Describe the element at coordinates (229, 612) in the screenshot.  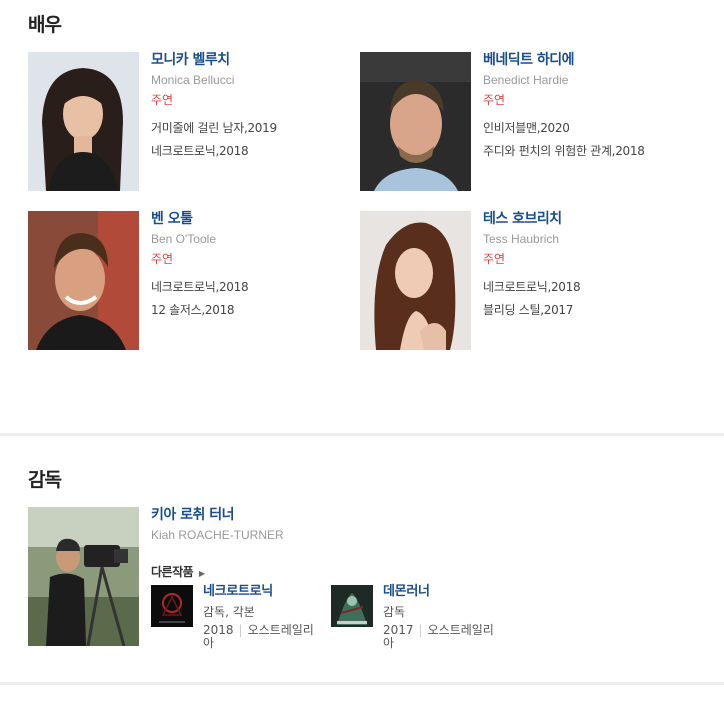
I see `film-role: 감독, 각본` at that location.